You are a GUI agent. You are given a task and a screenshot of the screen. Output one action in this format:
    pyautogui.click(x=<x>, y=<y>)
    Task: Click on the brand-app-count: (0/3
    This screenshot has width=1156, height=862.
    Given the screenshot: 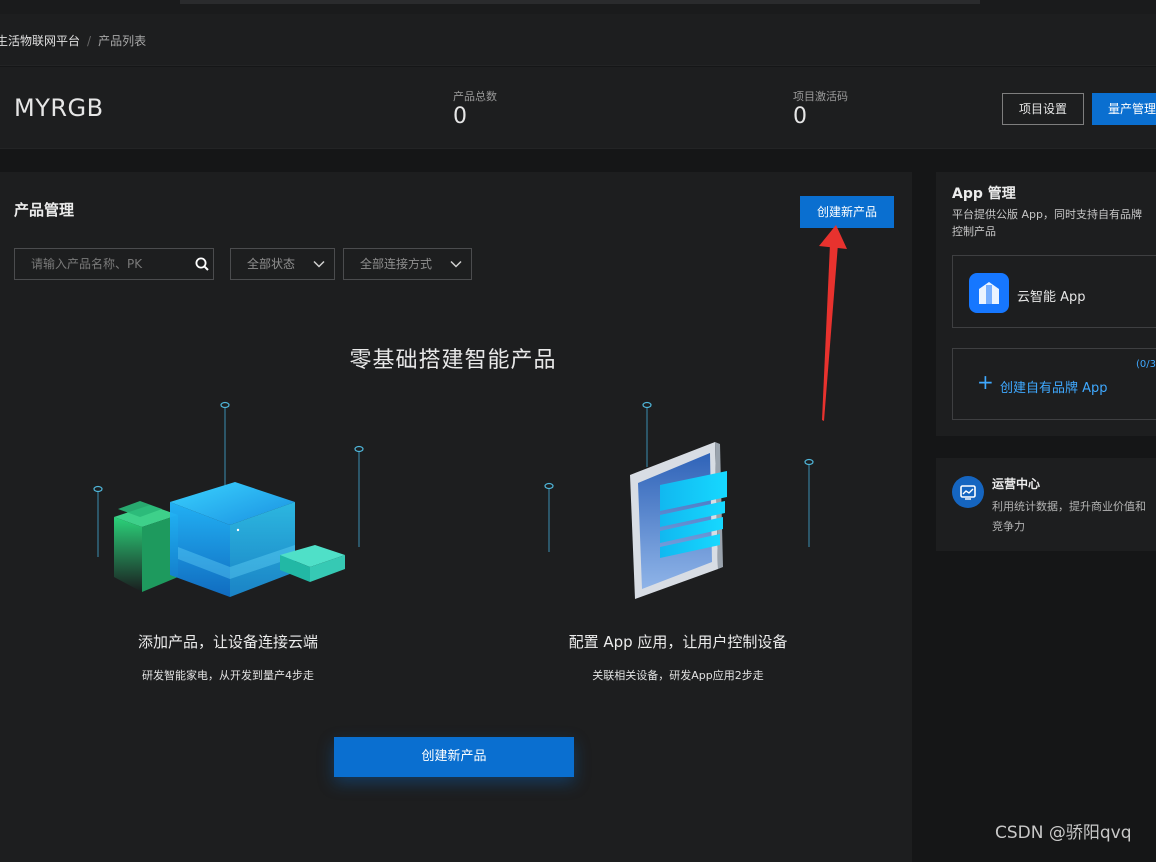 What is the action you would take?
    pyautogui.click(x=1146, y=364)
    